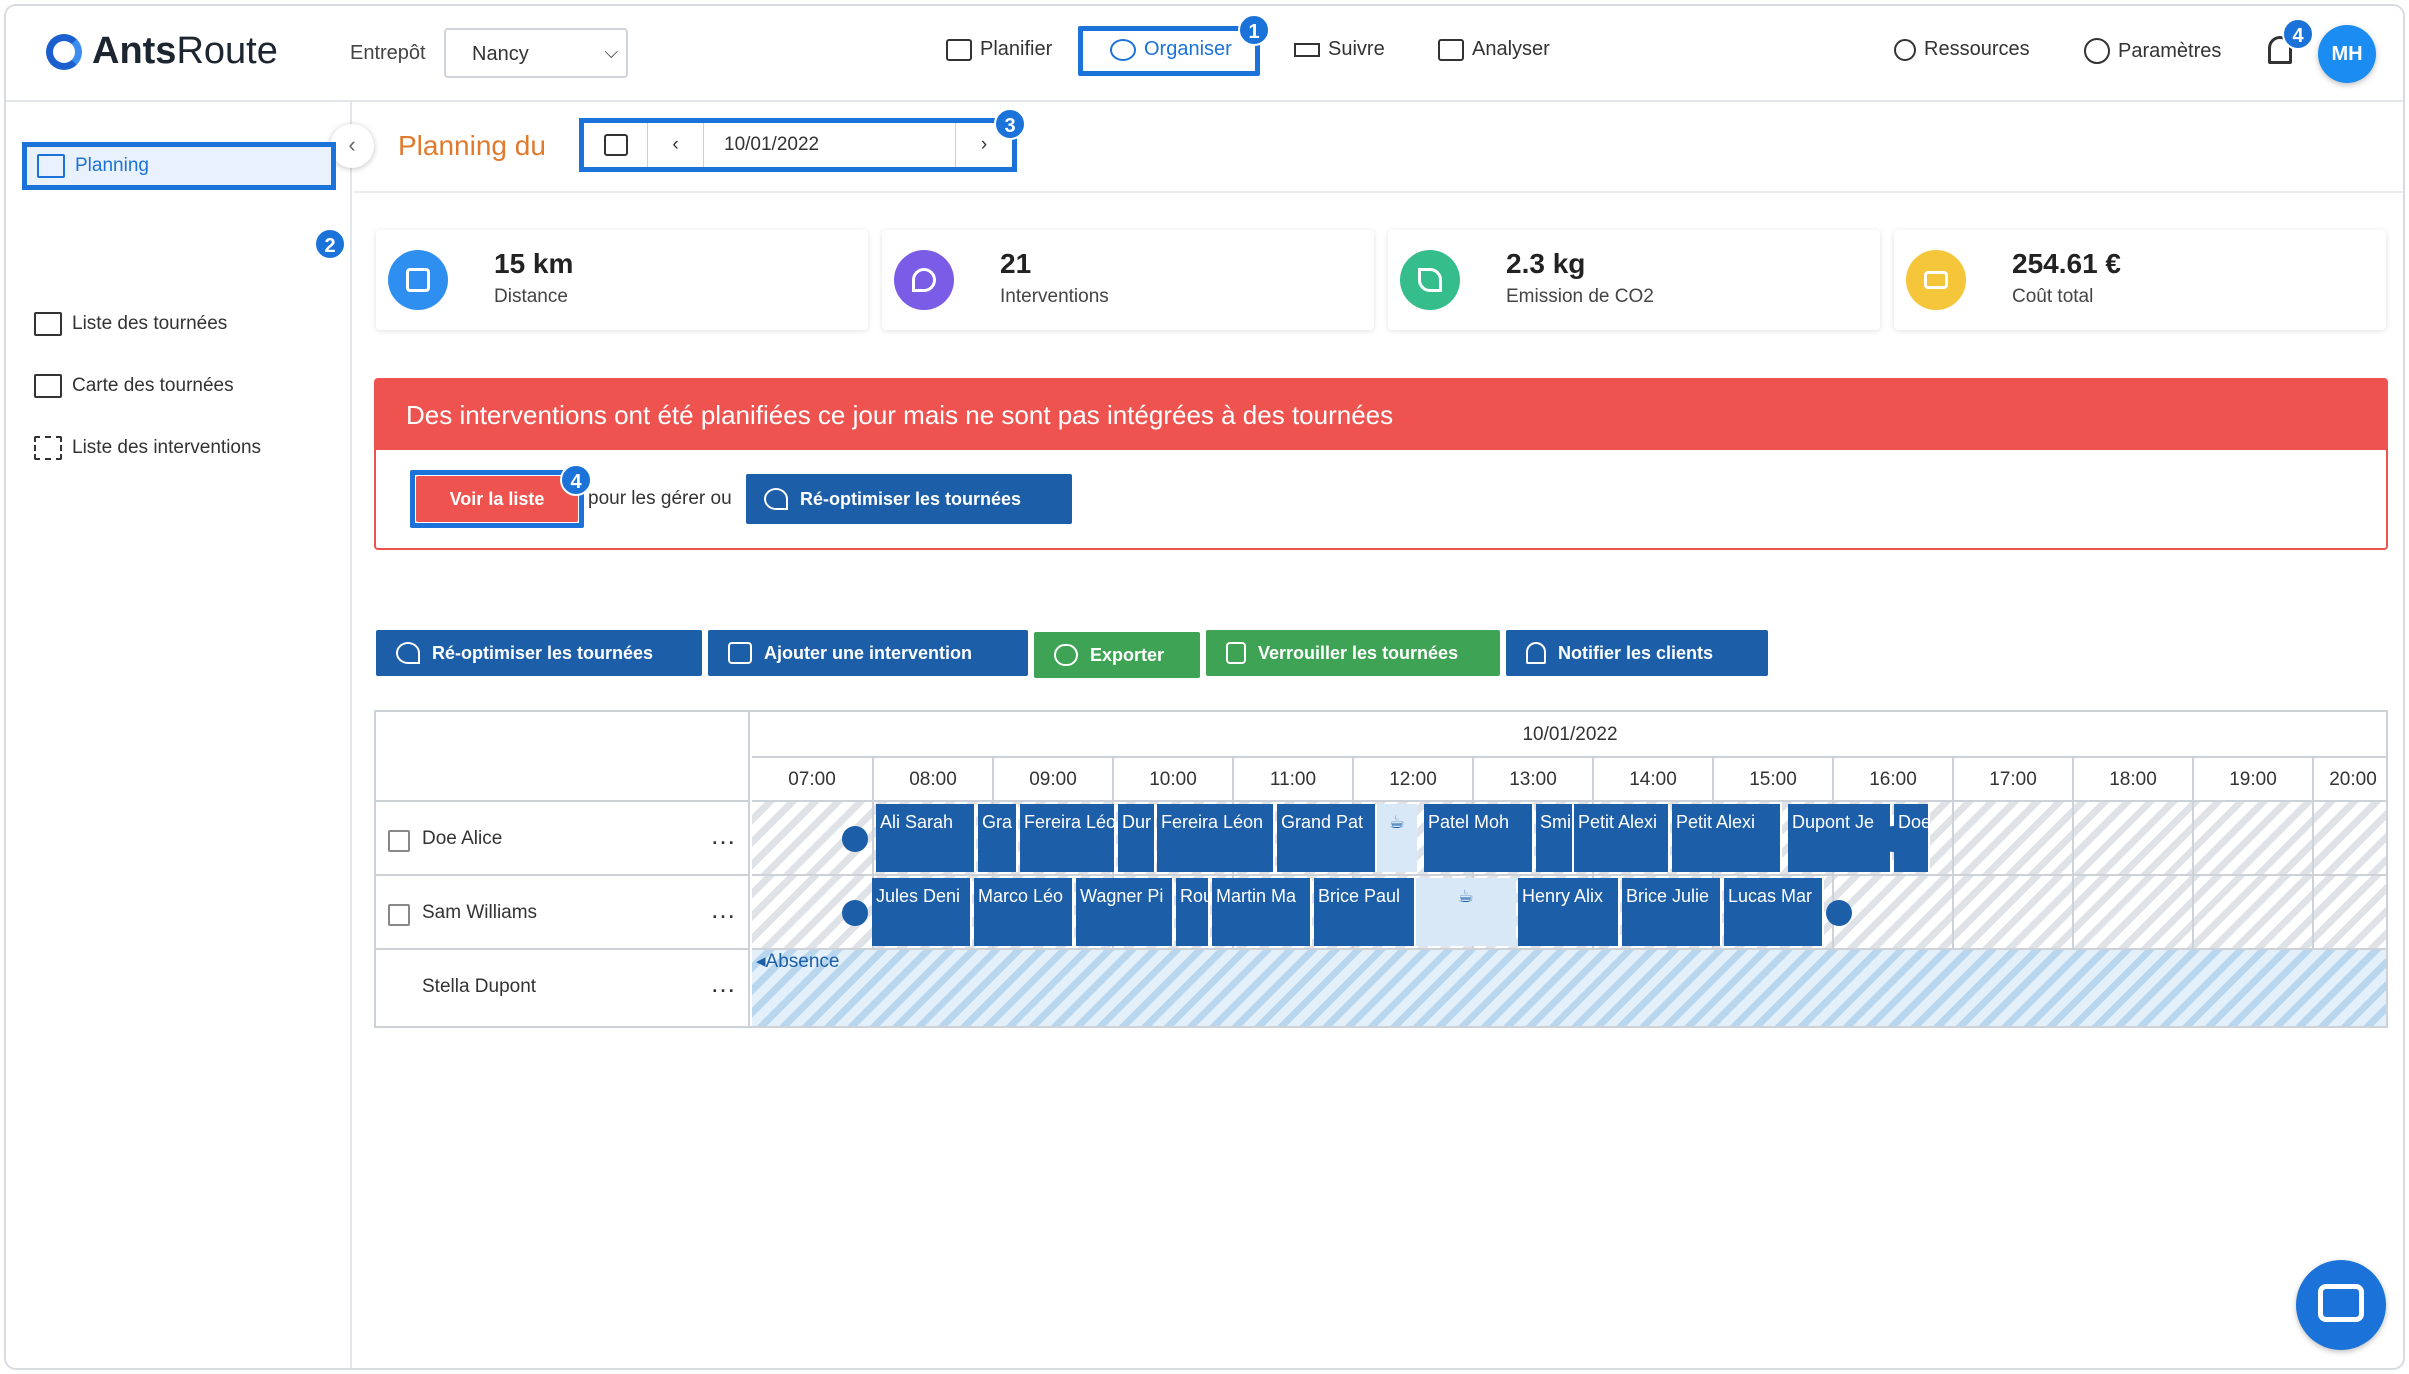 The width and height of the screenshot is (2409, 1374). I want to click on sidebar, so click(179, 735).